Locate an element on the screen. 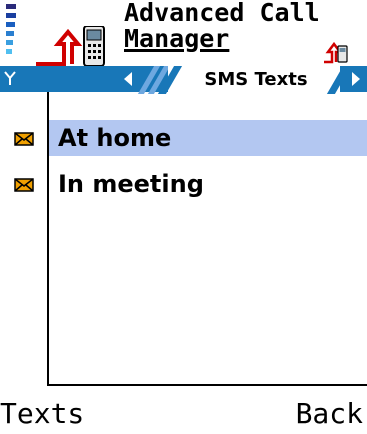 The image size is (367, 434). list-item-label: In meeting is located at coordinates (131, 184).